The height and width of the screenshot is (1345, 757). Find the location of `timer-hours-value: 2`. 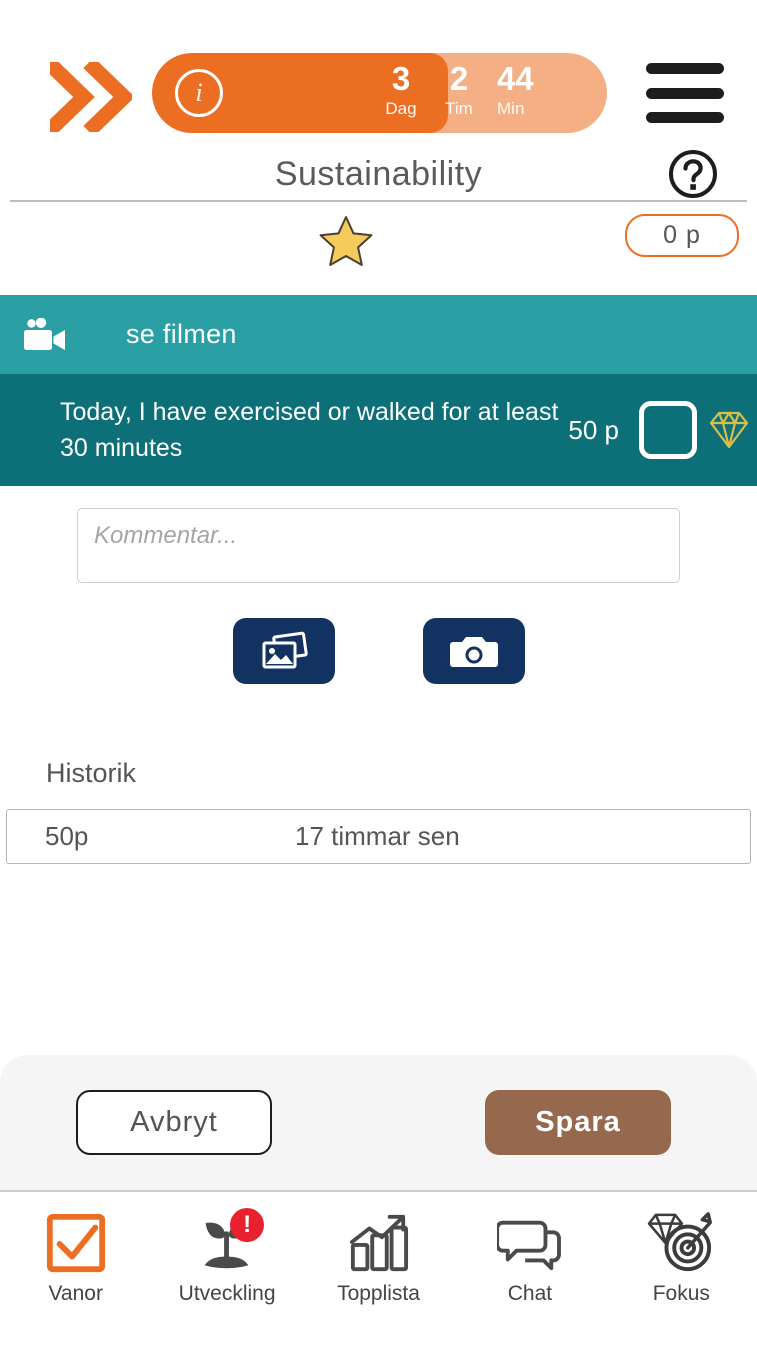

timer-hours-value: 2 is located at coordinates (459, 78).